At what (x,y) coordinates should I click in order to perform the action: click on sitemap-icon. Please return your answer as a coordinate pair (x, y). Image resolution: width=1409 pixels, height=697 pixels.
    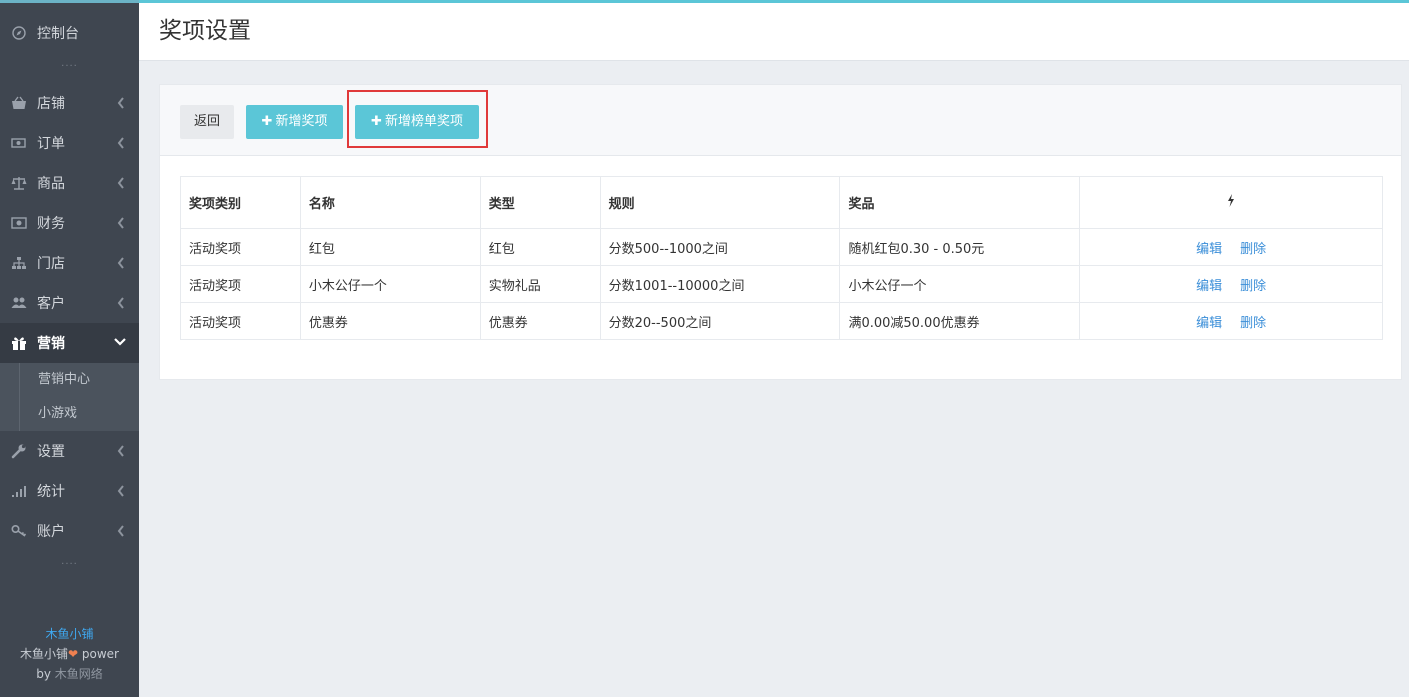
    Looking at the image, I should click on (19, 263).